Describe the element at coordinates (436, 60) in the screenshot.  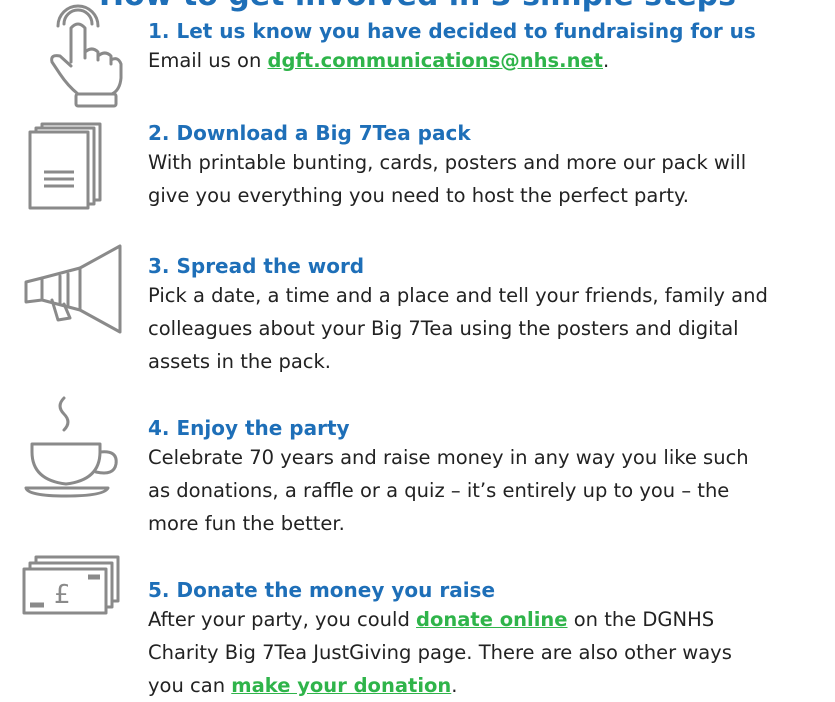
I see `email-link: dgft.communications@nhs.net` at that location.